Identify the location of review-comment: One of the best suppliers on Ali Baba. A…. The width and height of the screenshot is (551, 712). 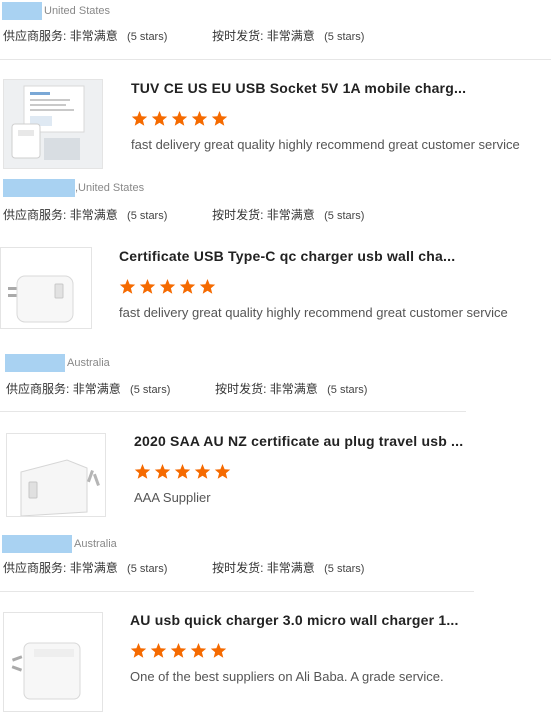
(287, 676).